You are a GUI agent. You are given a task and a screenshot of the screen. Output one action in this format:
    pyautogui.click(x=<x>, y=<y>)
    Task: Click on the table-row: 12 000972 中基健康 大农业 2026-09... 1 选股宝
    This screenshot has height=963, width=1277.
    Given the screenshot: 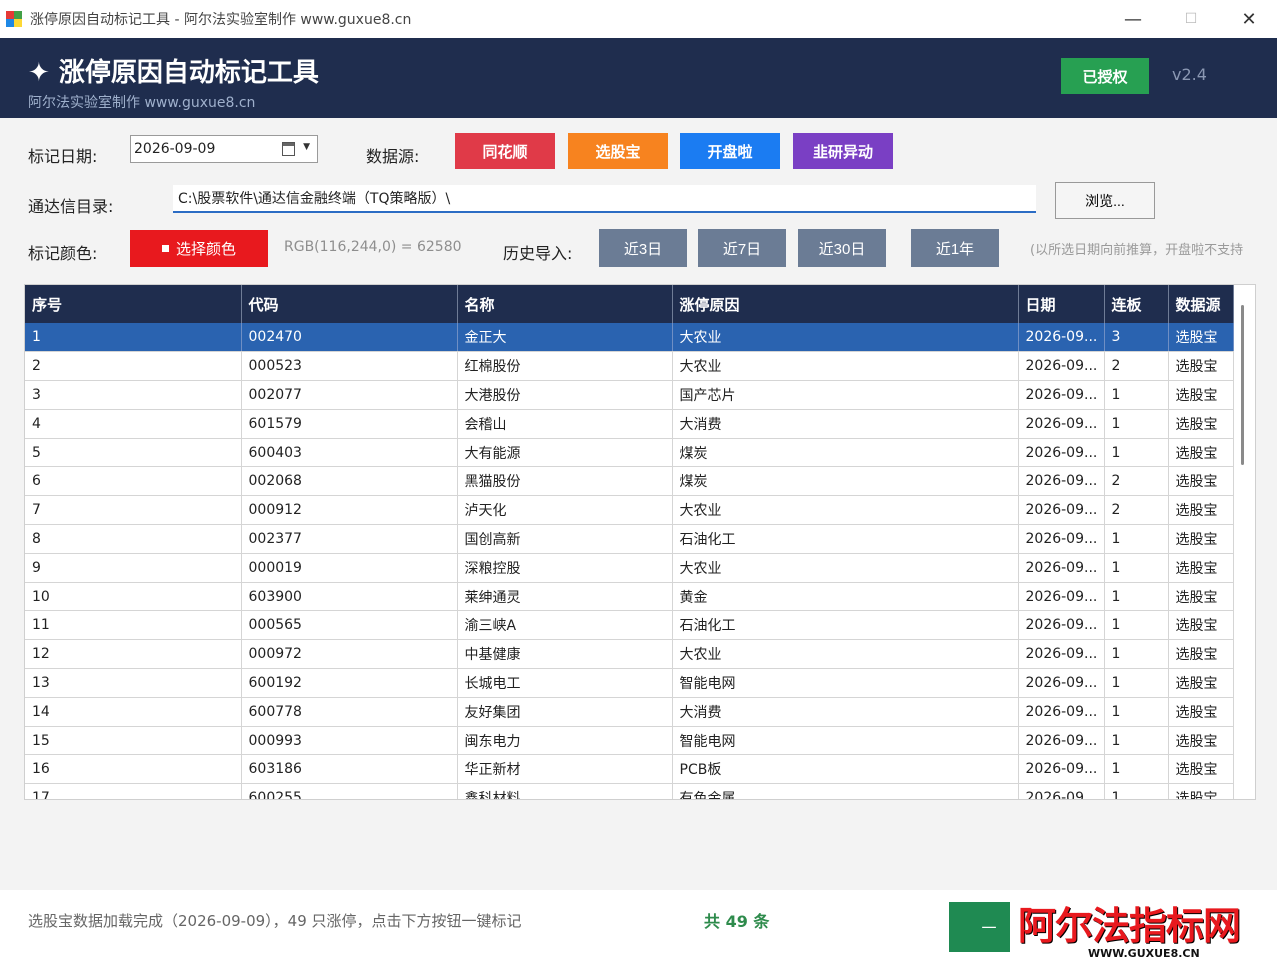 What is the action you would take?
    pyautogui.click(x=629, y=654)
    